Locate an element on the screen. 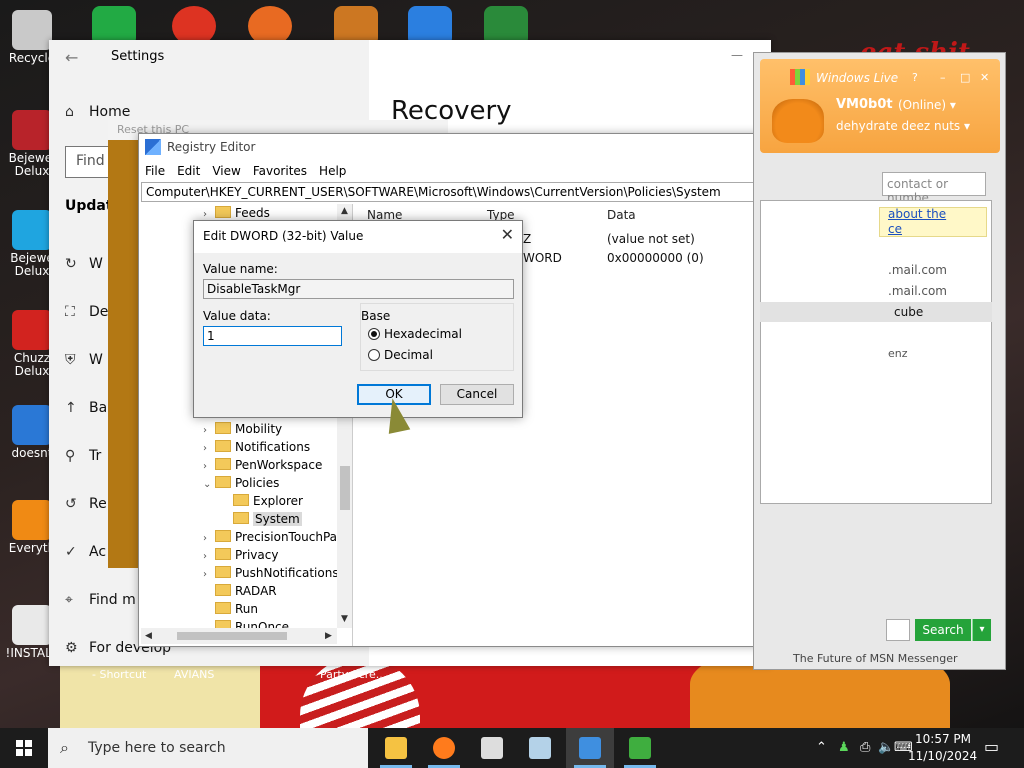 This screenshot has width=1024, height=768. taskbar-settings-button is located at coordinates (492, 748).